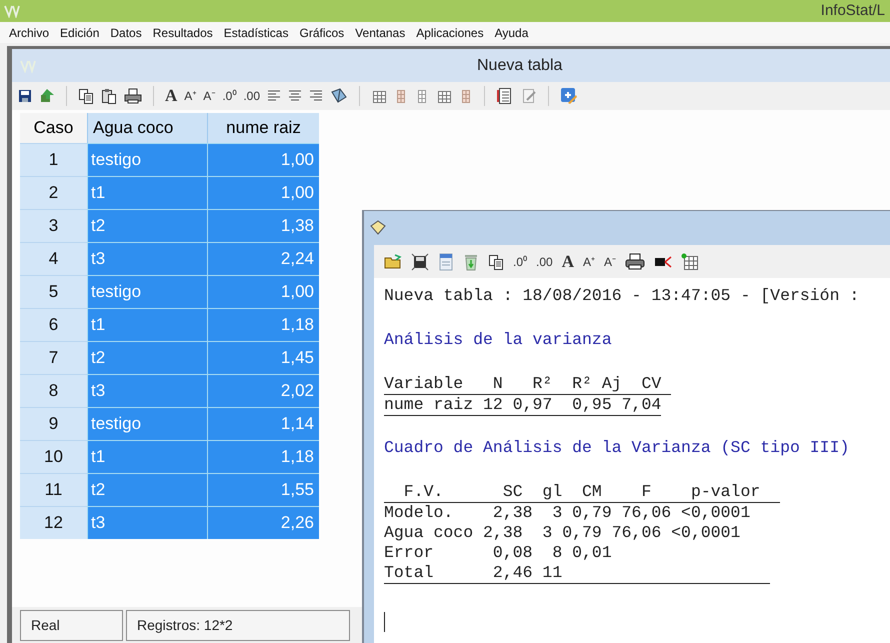 This screenshot has width=890, height=643. I want to click on wizard-icon, so click(569, 96).